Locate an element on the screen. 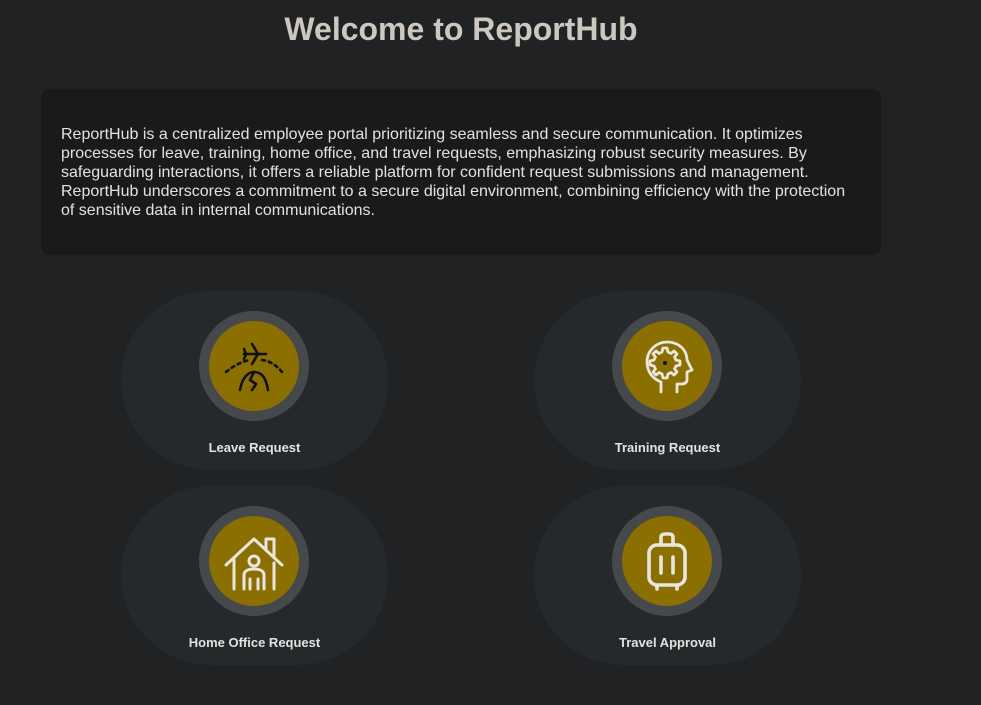 The width and height of the screenshot is (981, 705). home-office-request-icon-disc is located at coordinates (254, 561).